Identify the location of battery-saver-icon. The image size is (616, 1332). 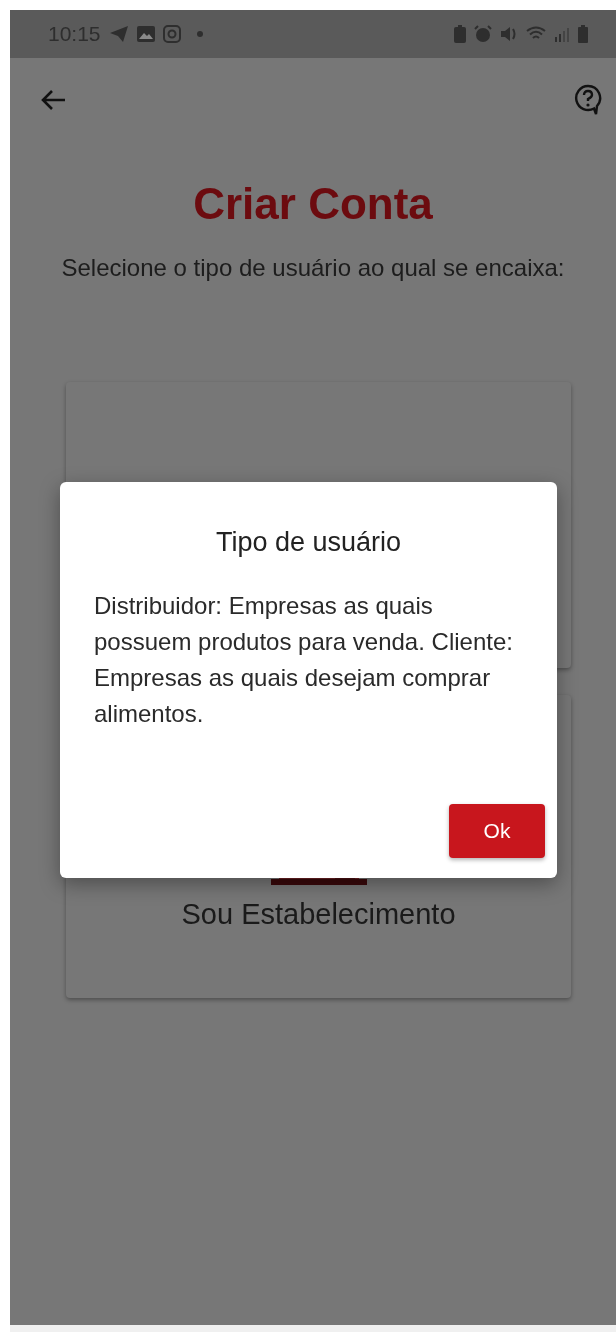
(460, 34).